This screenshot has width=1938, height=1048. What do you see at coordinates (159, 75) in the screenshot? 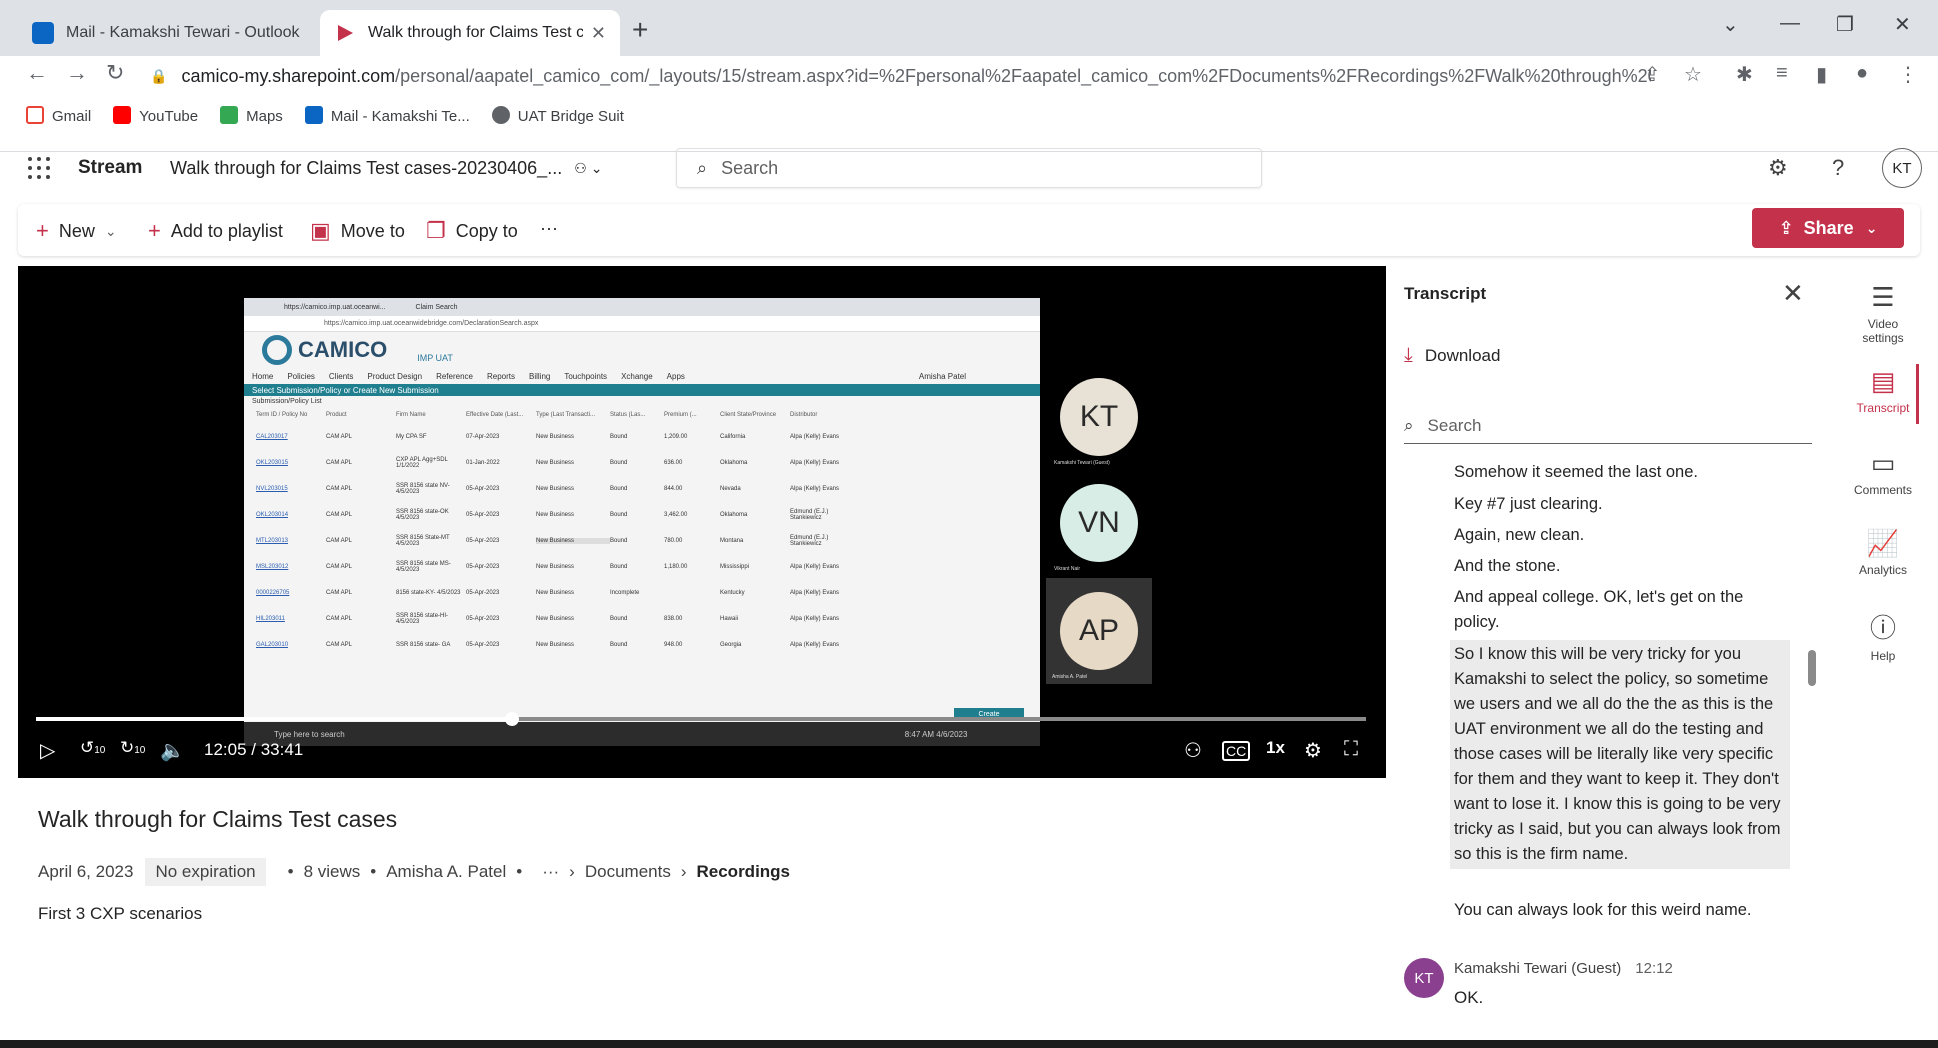
I see `lock-icon: 🔒` at bounding box center [159, 75].